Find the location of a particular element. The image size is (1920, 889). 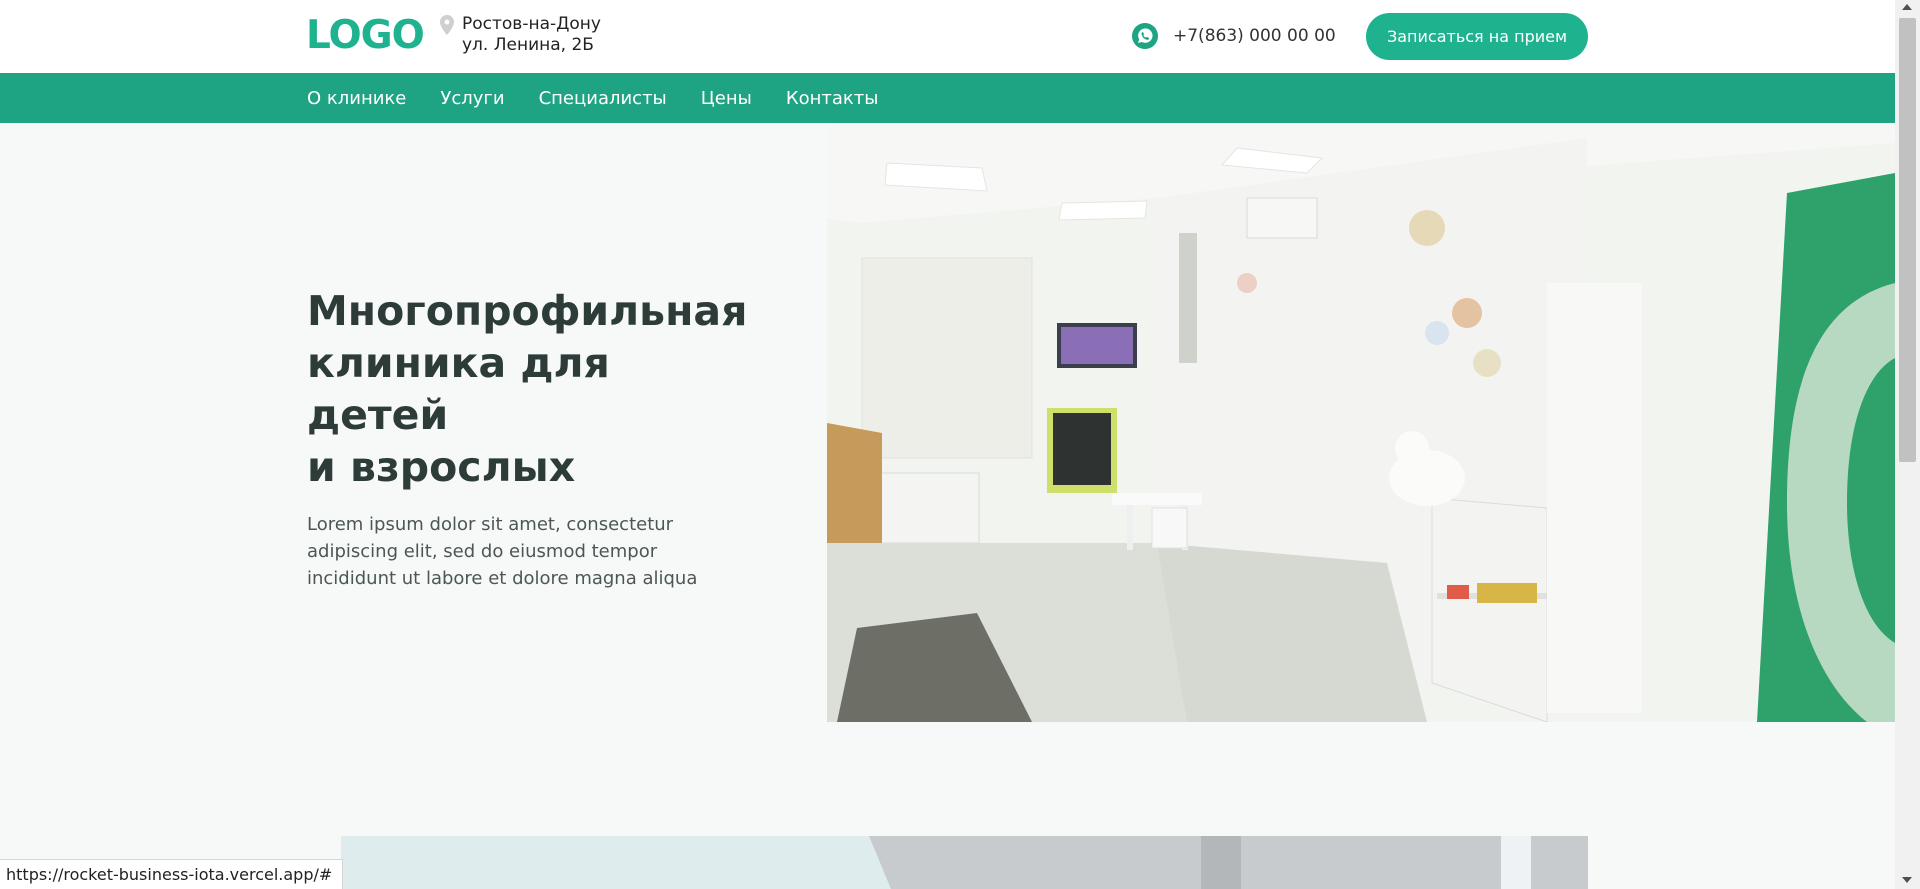

scroll-up-arrow-icon is located at coordinates (1907, 7).